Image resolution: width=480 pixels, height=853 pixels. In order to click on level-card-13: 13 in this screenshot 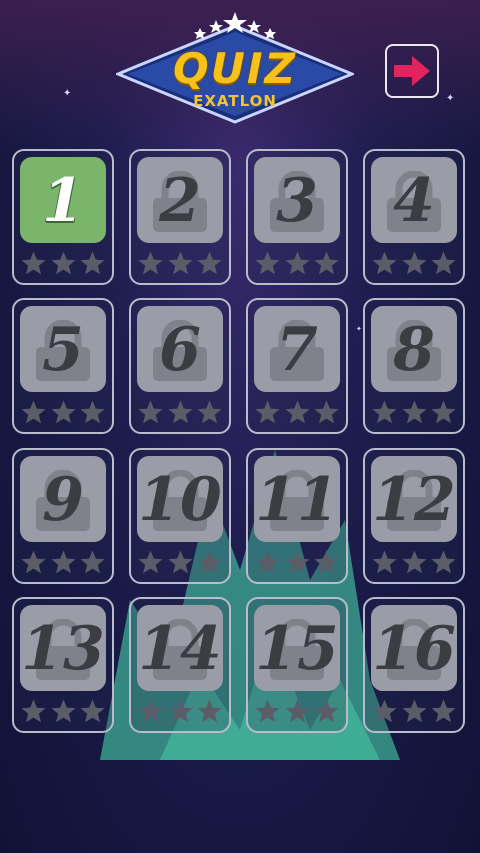, I will do `click(63, 665)`.